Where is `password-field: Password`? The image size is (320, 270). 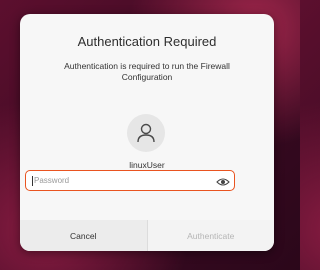
password-field: Password is located at coordinates (130, 180).